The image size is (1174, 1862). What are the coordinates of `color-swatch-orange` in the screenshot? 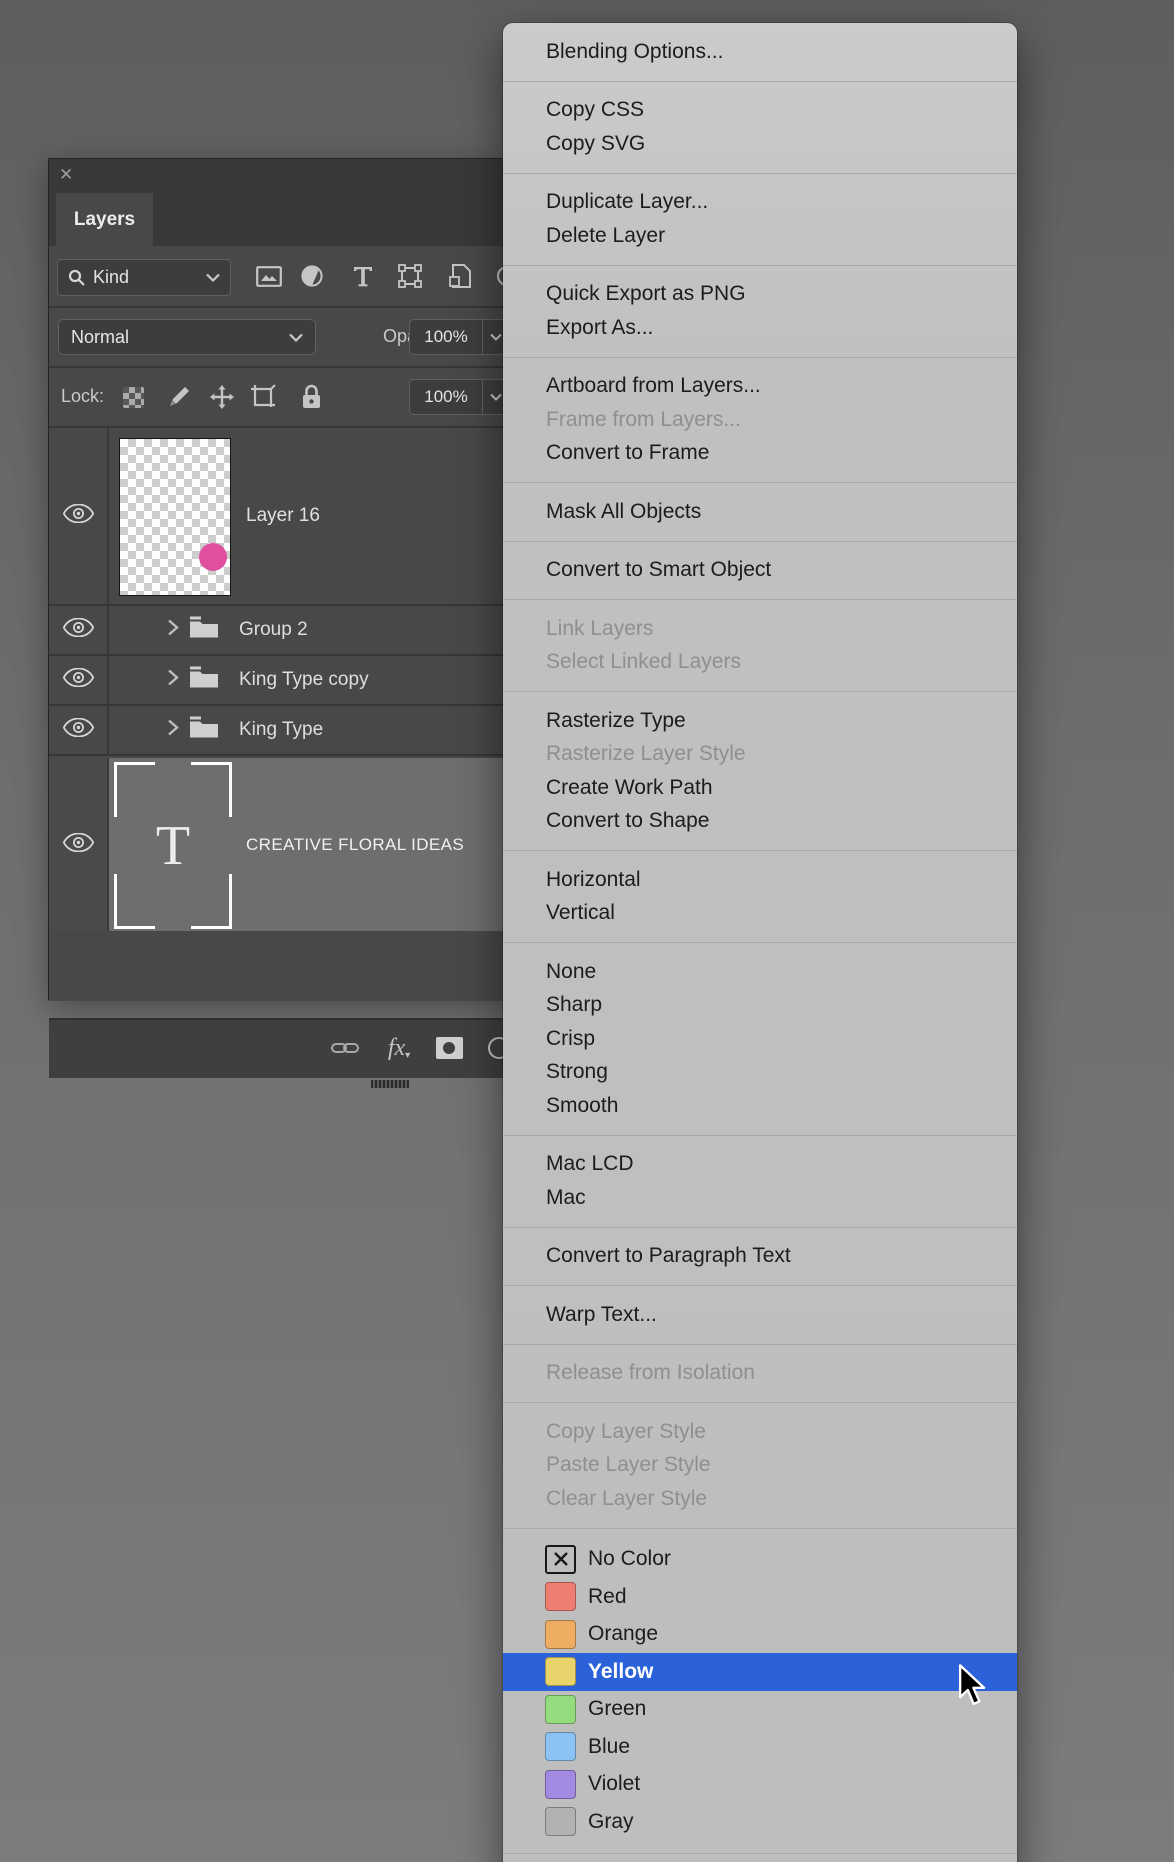 It's located at (560, 1634).